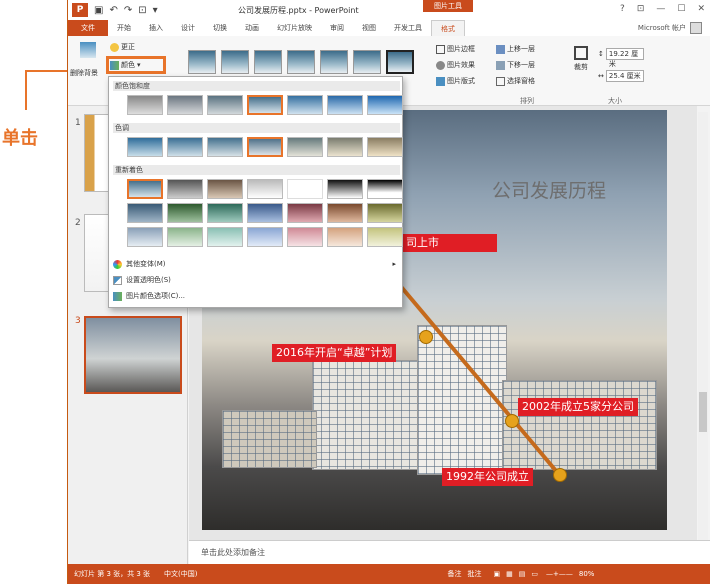  Describe the element at coordinates (681, 9) in the screenshot. I see `restore-button: ☐` at that location.